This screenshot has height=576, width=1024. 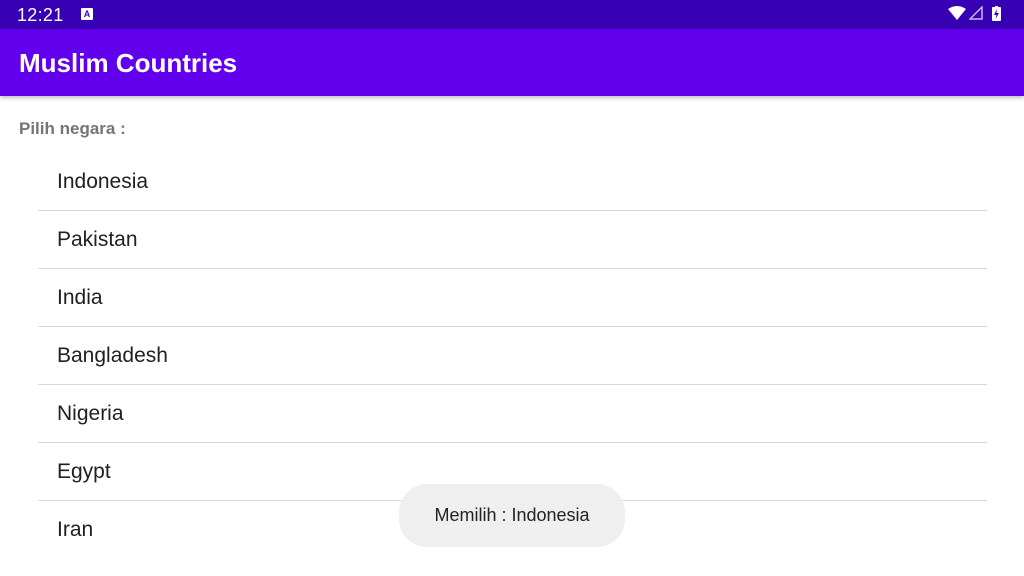 I want to click on country-item-nigeria: Nigeria, so click(x=512, y=414).